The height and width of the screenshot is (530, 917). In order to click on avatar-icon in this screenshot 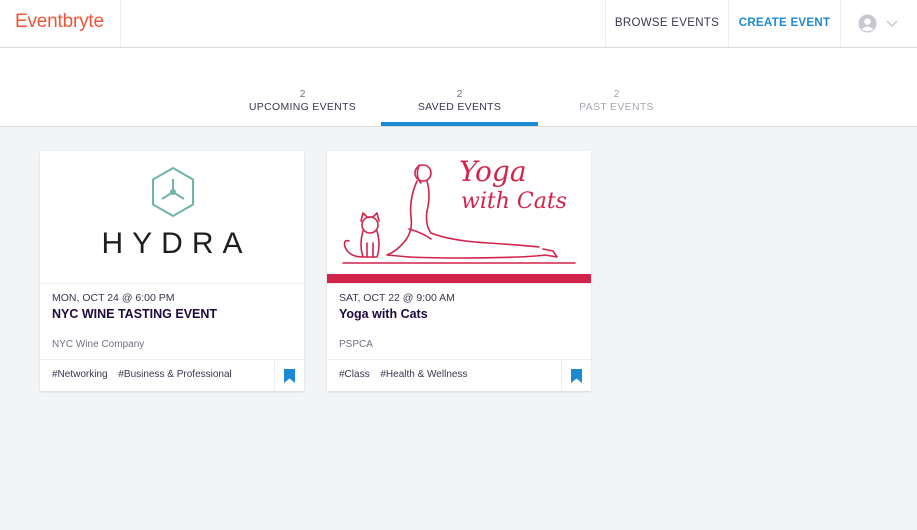, I will do `click(867, 23)`.